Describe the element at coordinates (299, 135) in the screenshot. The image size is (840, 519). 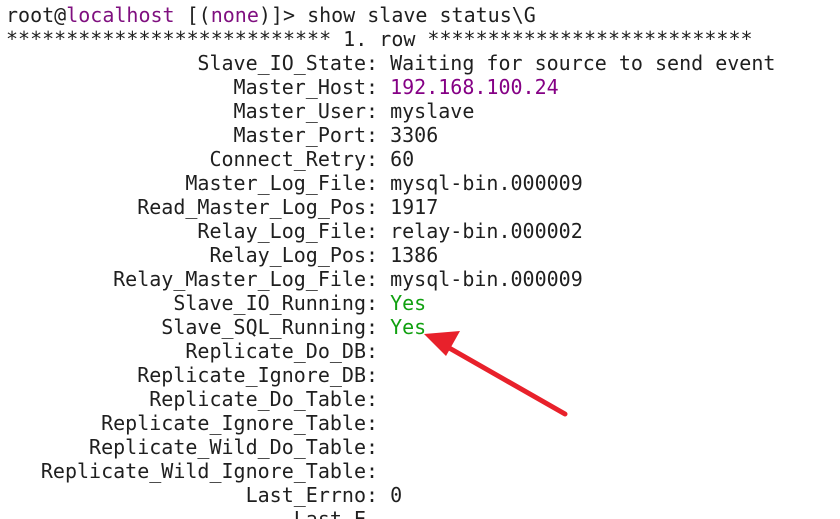
I see `field-key: Master_Port` at that location.